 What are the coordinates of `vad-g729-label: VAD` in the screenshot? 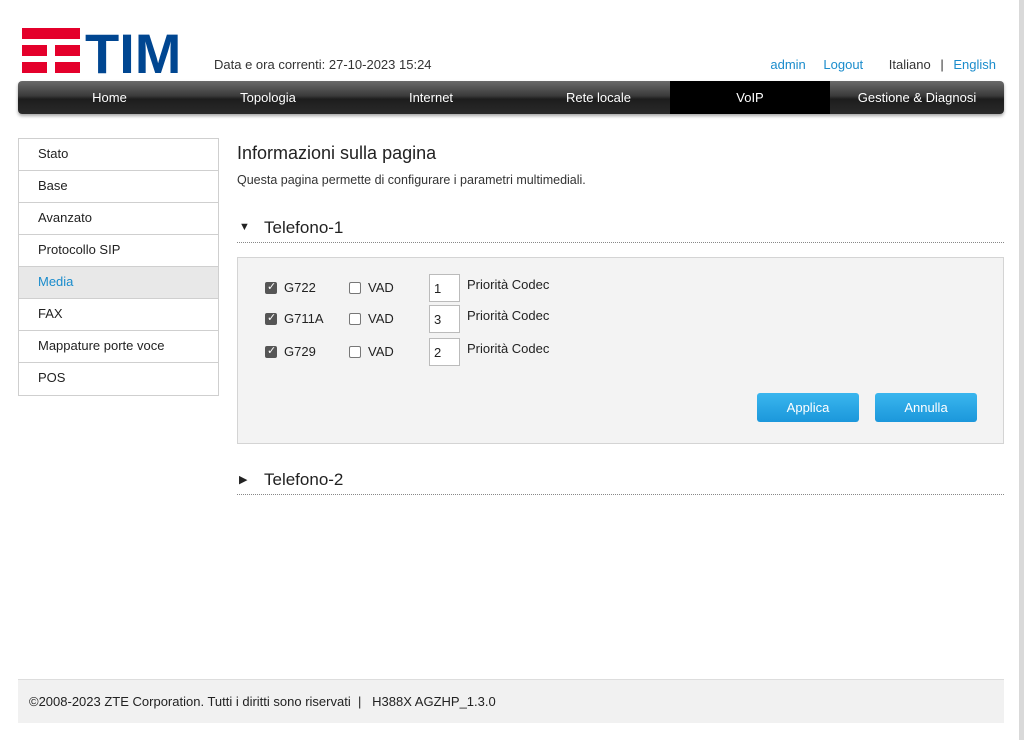 It's located at (381, 351).